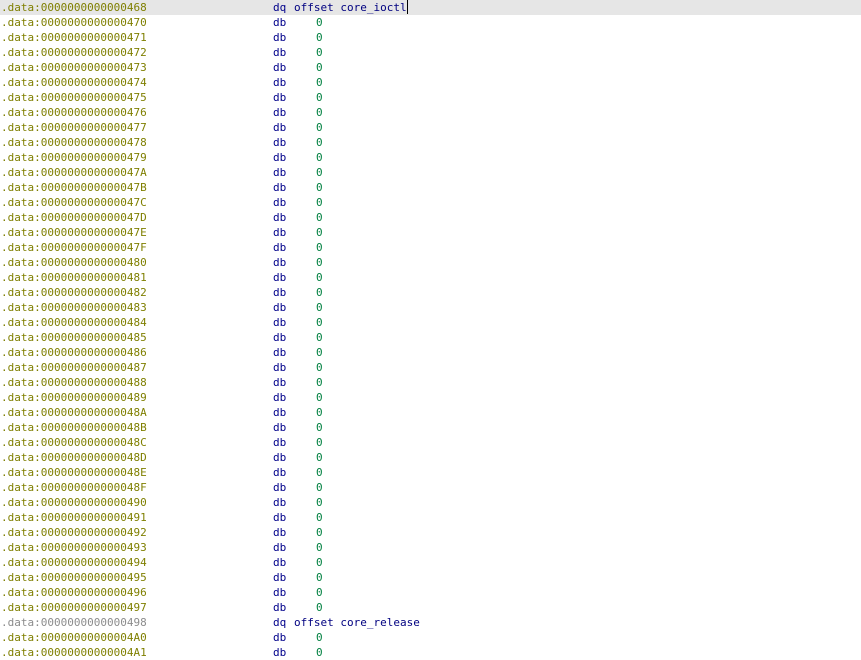  What do you see at coordinates (74, 7) in the screenshot?
I see `line-address: .data:0000000000000468` at bounding box center [74, 7].